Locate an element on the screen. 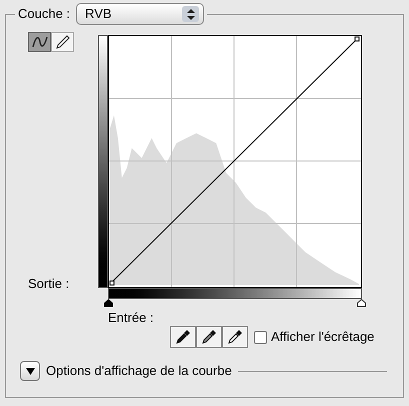 This screenshot has height=406, width=409. pencil-icon is located at coordinates (62, 42).